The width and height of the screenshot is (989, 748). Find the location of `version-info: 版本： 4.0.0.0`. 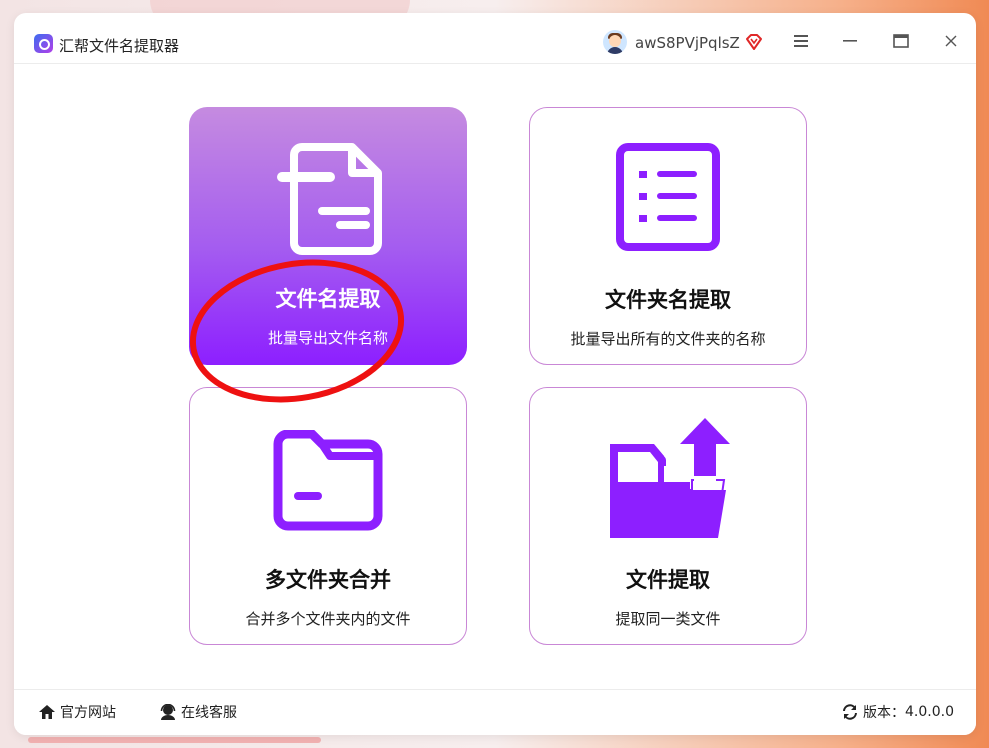

version-info: 版本： 4.0.0.0 is located at coordinates (897, 712).